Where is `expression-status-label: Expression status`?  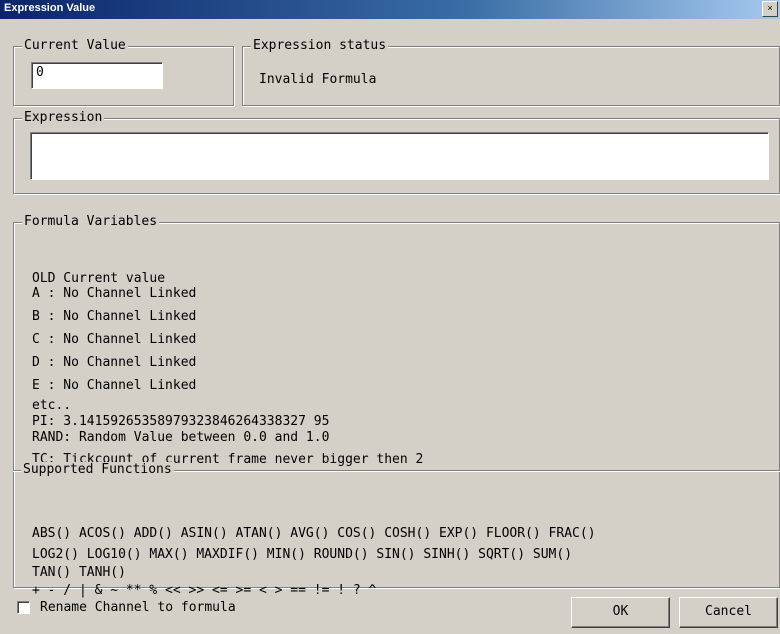 expression-status-label: Expression status is located at coordinates (320, 46).